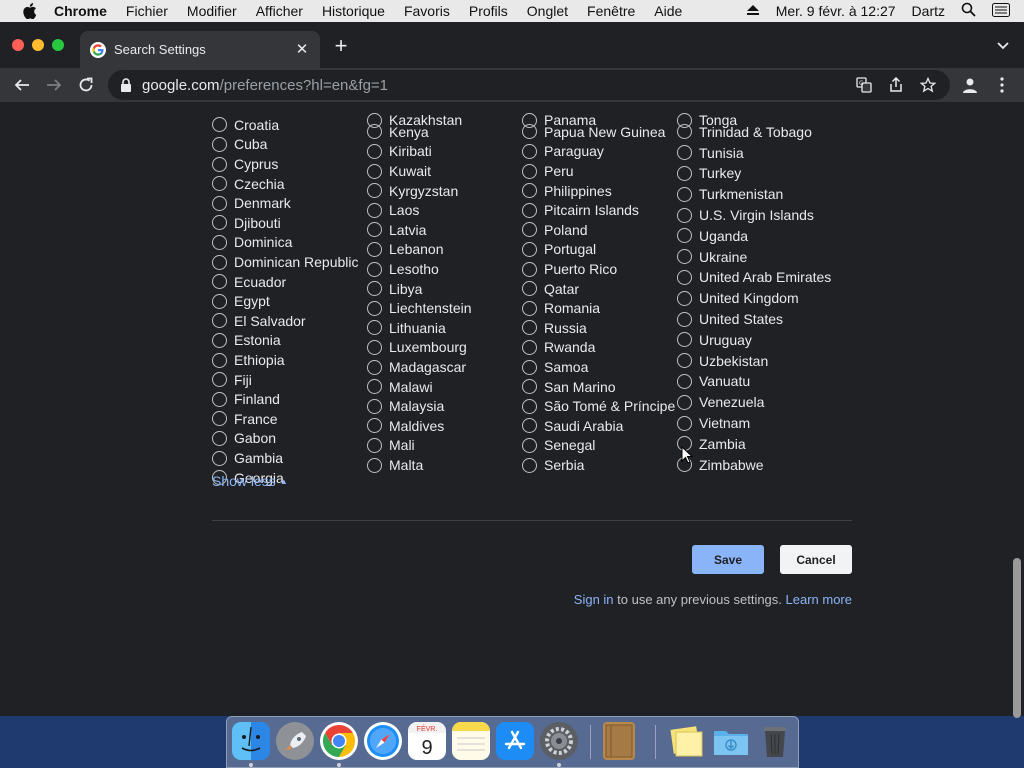  What do you see at coordinates (391, 446) in the screenshot?
I see `region-option: Mali` at bounding box center [391, 446].